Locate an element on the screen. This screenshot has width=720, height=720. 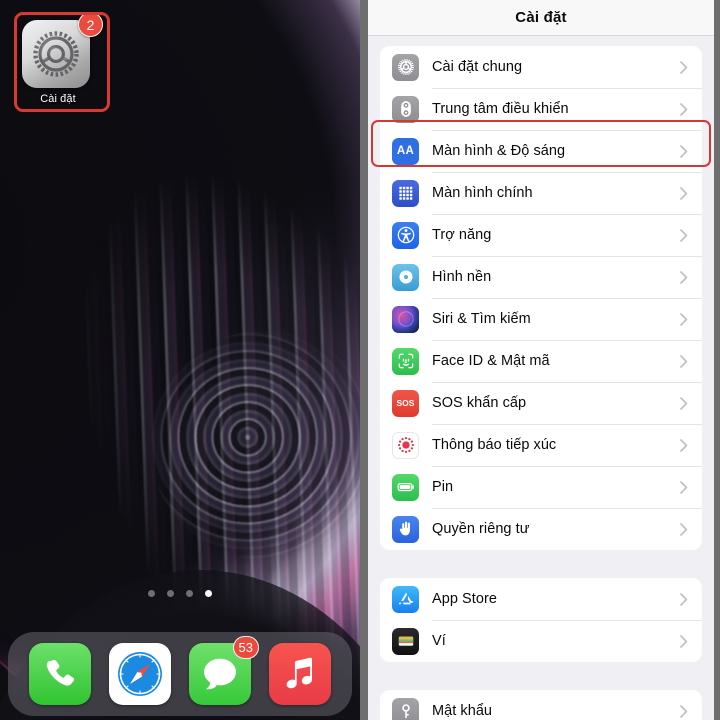
password-key-icon-glyph is located at coordinates (405, 711).